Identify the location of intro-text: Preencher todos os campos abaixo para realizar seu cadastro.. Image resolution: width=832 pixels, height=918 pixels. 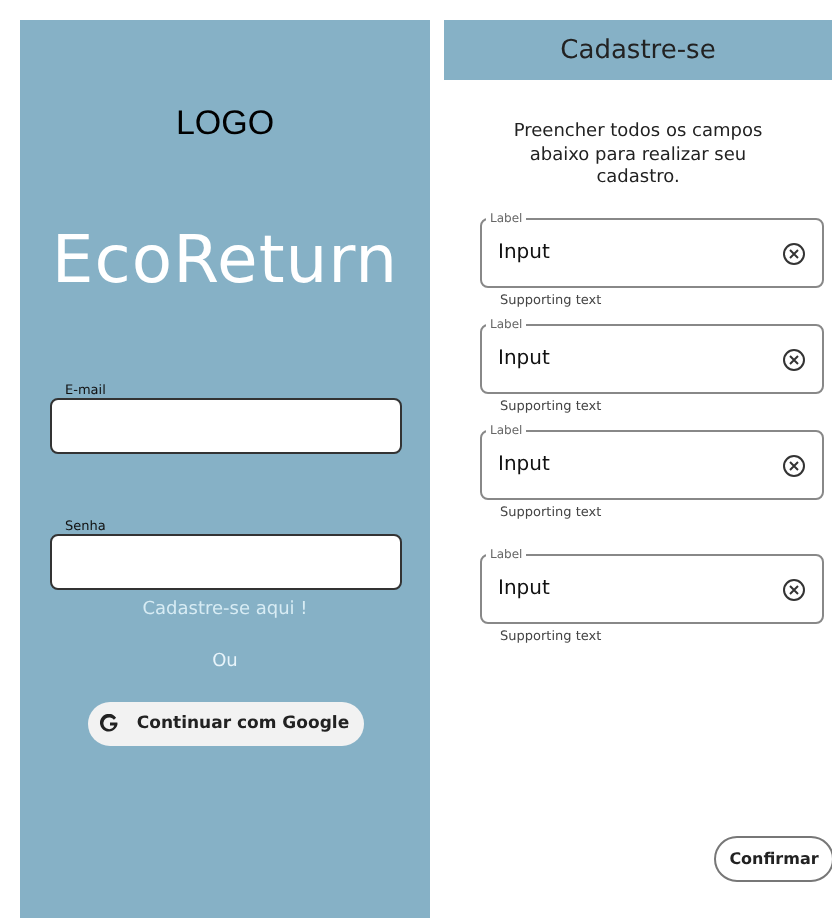
(638, 156).